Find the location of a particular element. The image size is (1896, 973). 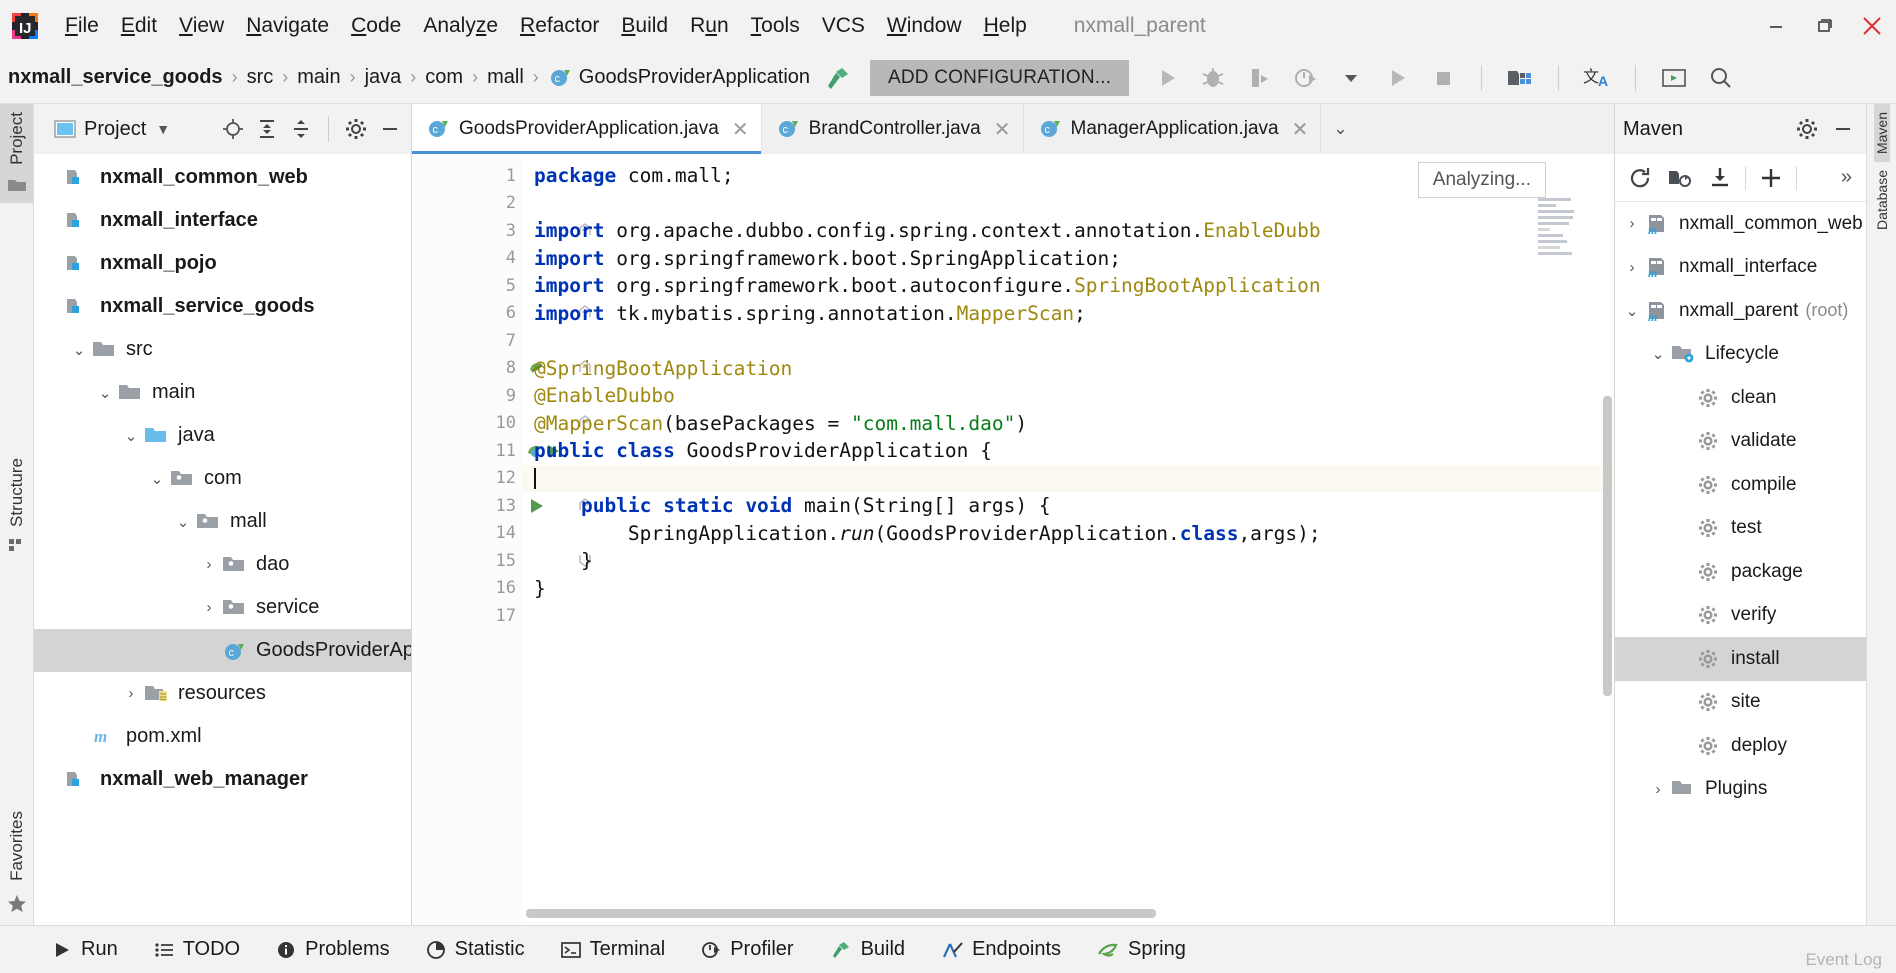

code-line-8: @SpringBootApplication is located at coordinates (1068, 369).